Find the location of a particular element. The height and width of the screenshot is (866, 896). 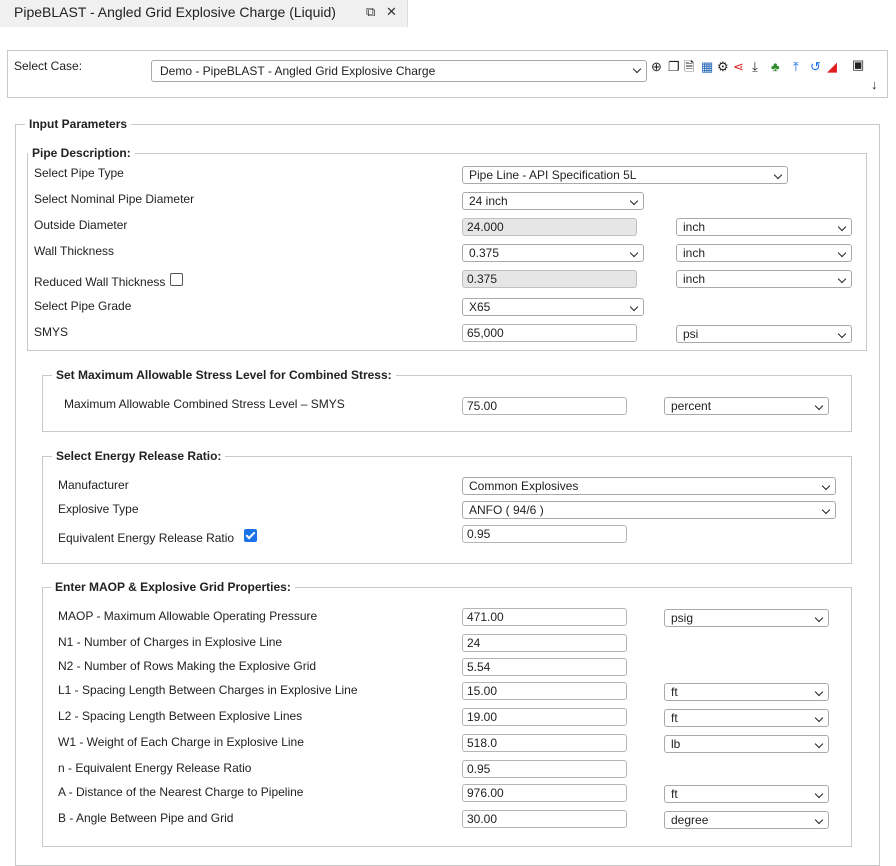

n-ratio-field: 0.95 is located at coordinates (544, 769).